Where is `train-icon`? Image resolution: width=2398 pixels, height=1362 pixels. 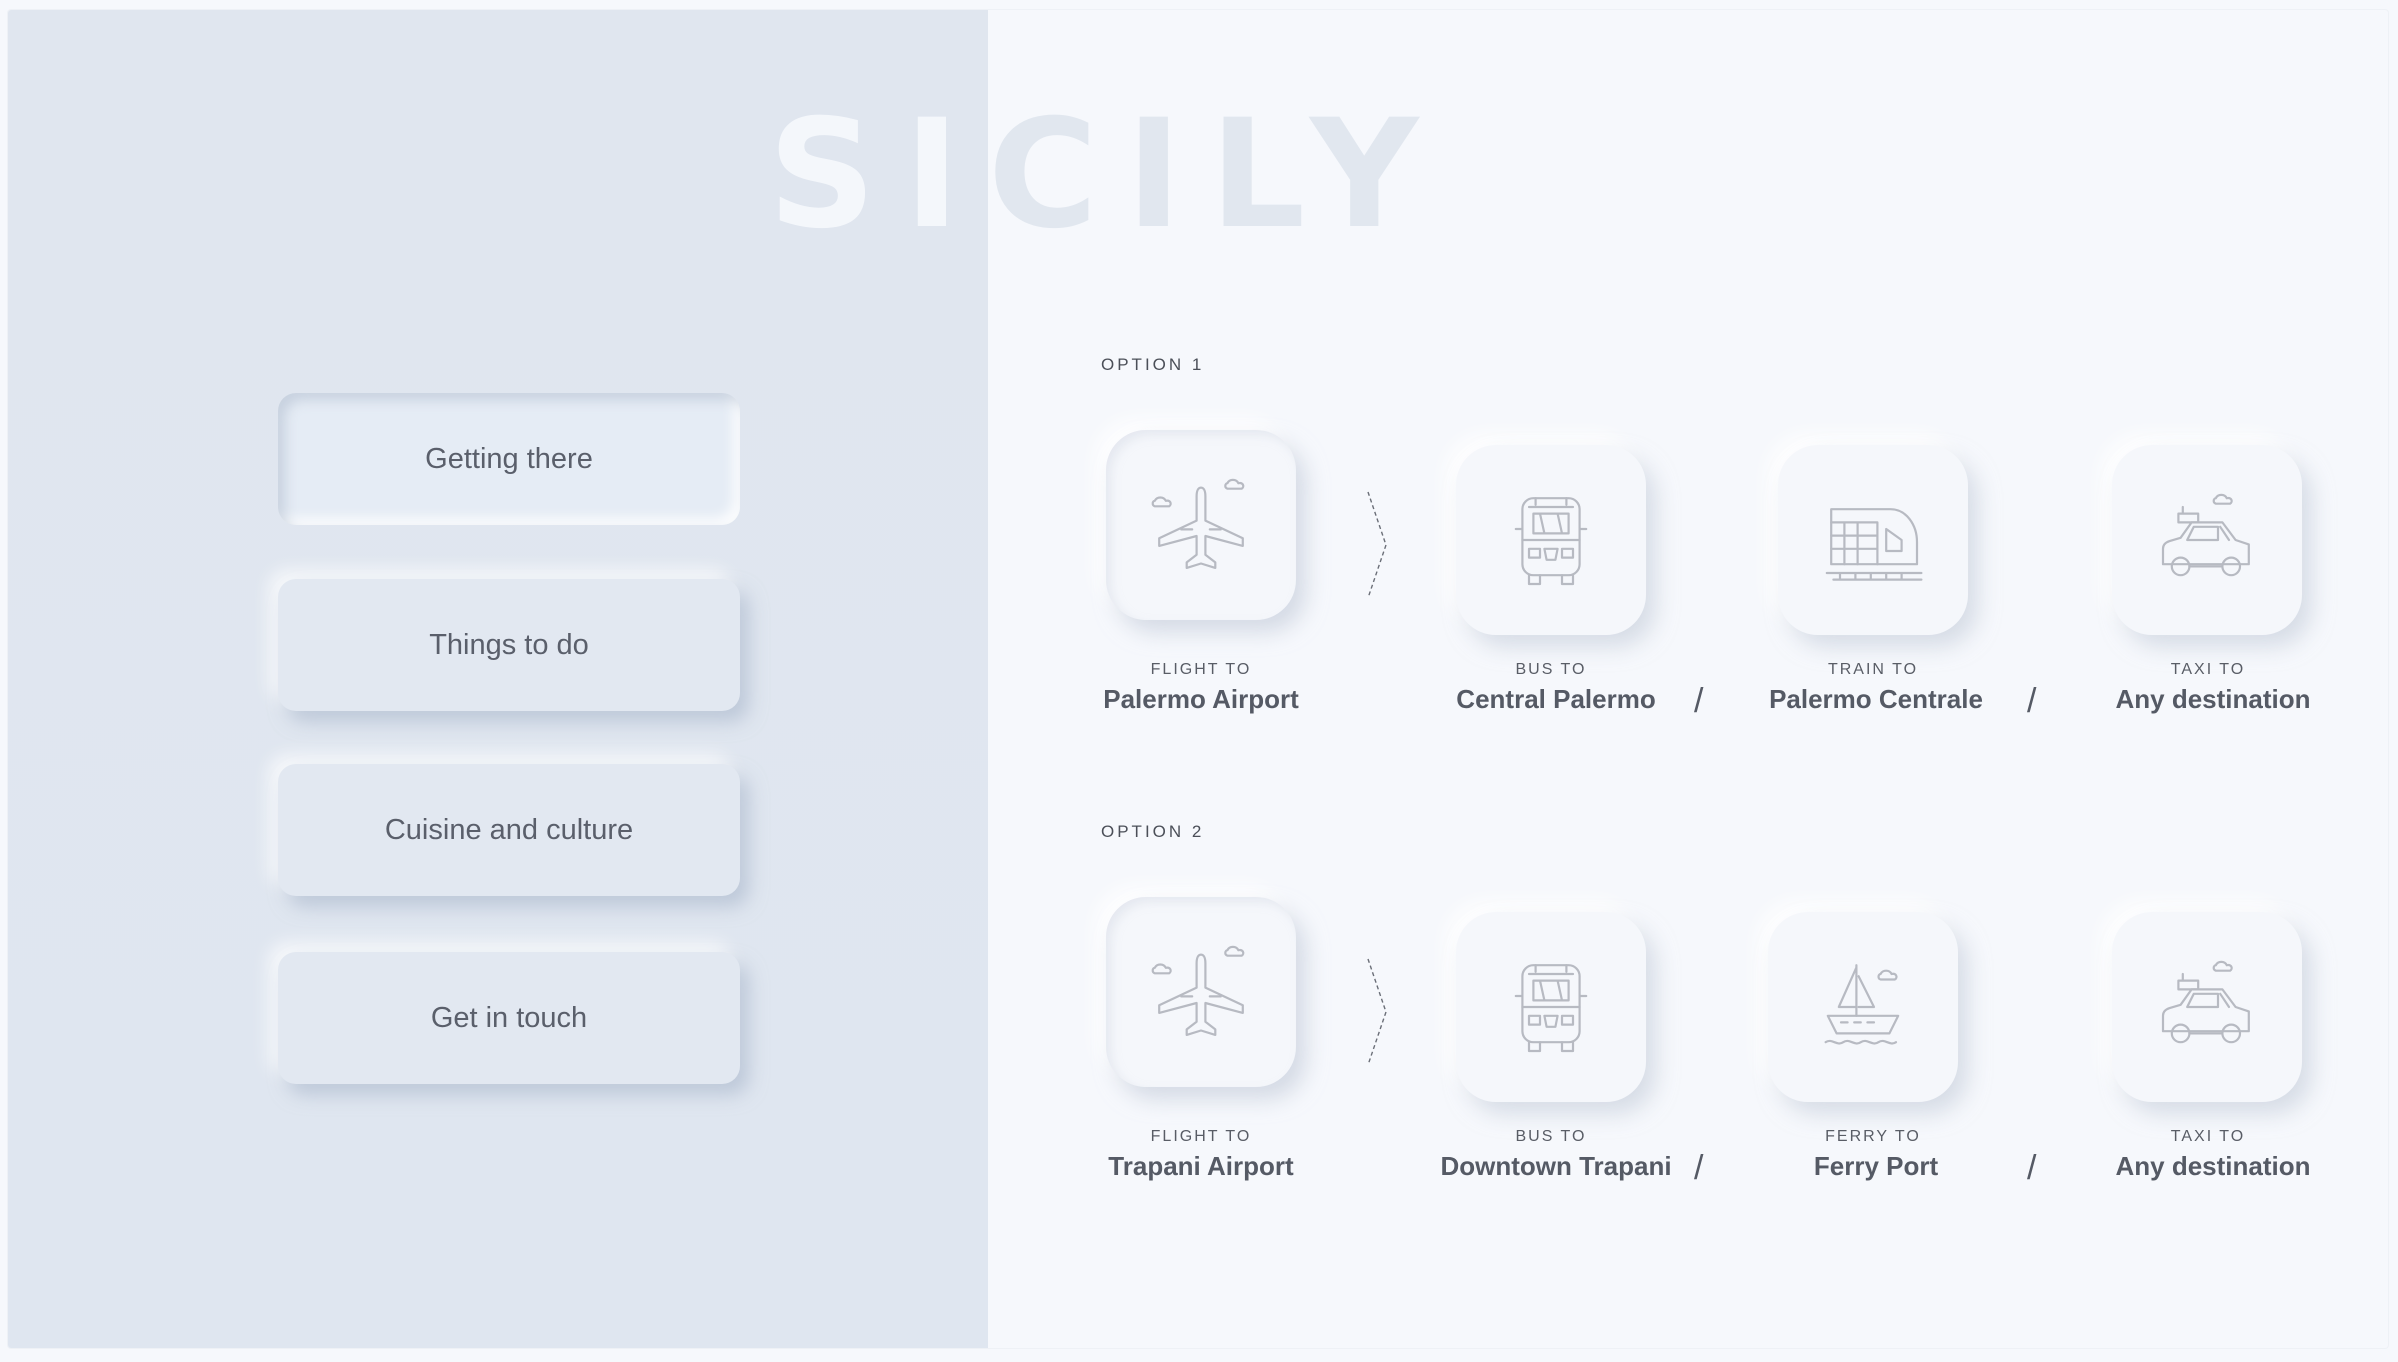
train-icon is located at coordinates (1874, 544).